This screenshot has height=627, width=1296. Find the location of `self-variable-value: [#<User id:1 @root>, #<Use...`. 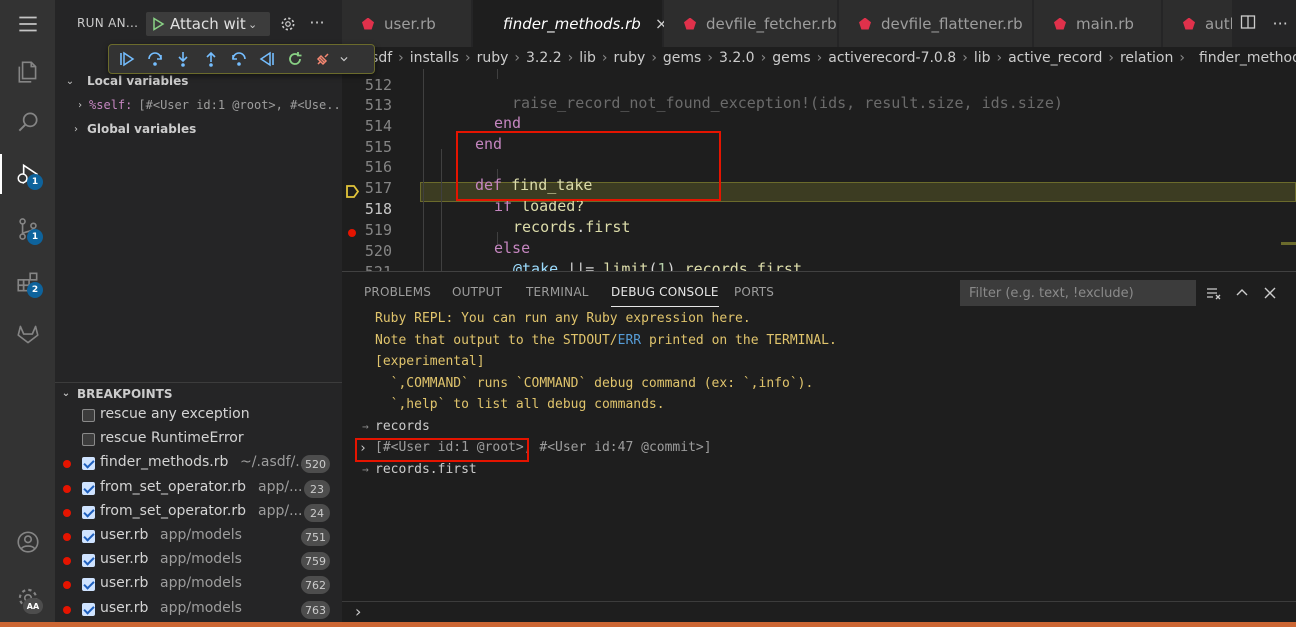

self-variable-value: [#<User id:1 @root>, #<Use... is located at coordinates (243, 105).